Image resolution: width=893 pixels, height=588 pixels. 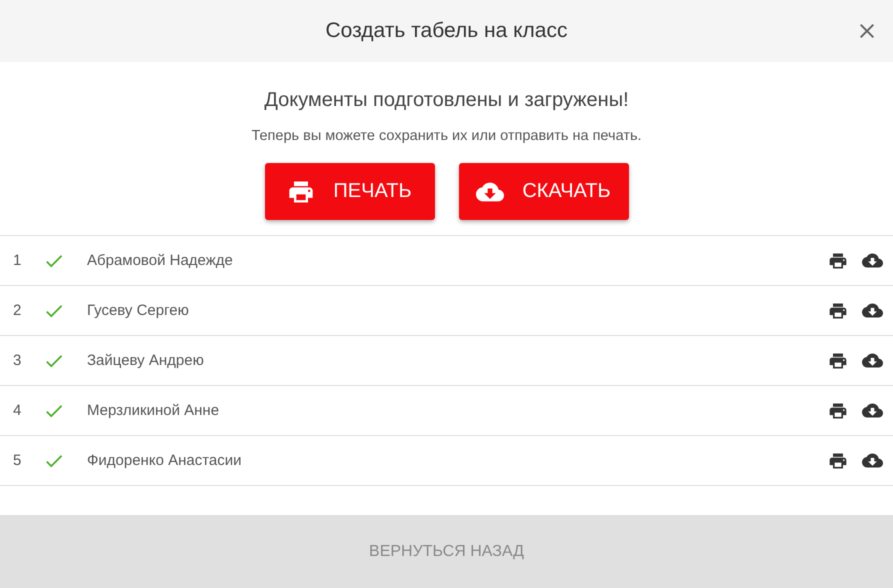 I want to click on student-name: Зайцеву Андрею, so click(x=146, y=360).